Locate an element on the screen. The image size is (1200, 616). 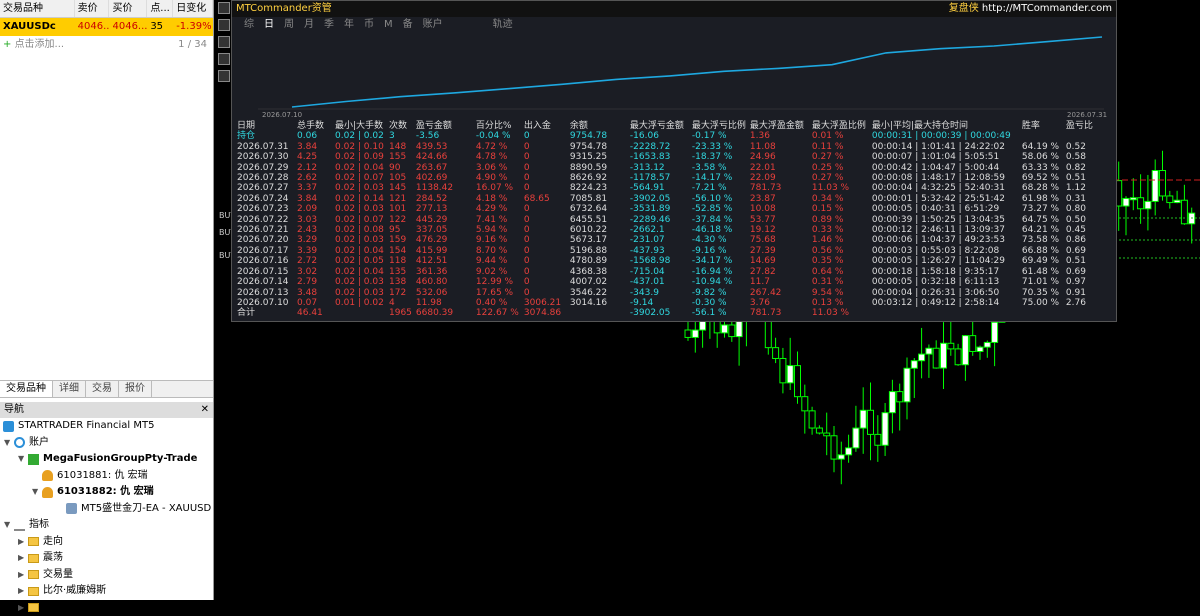
indicators-node: ▼ 指标 is located at coordinates (106, 525).